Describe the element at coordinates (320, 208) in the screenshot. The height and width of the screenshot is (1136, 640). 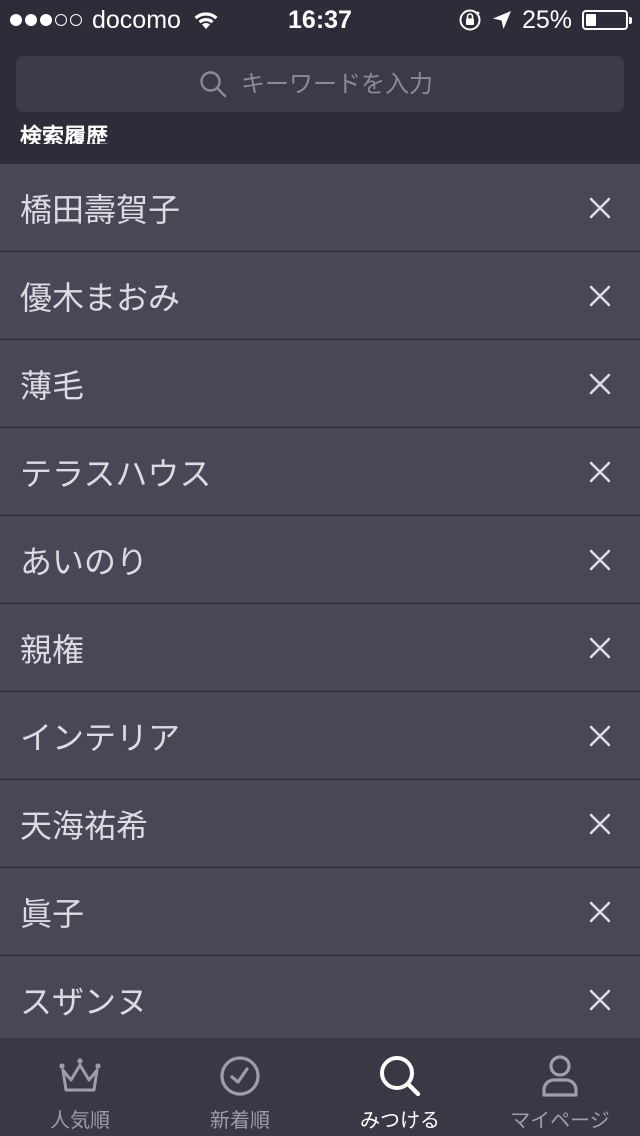
I see `history-item: 橋田壽賀子` at that location.